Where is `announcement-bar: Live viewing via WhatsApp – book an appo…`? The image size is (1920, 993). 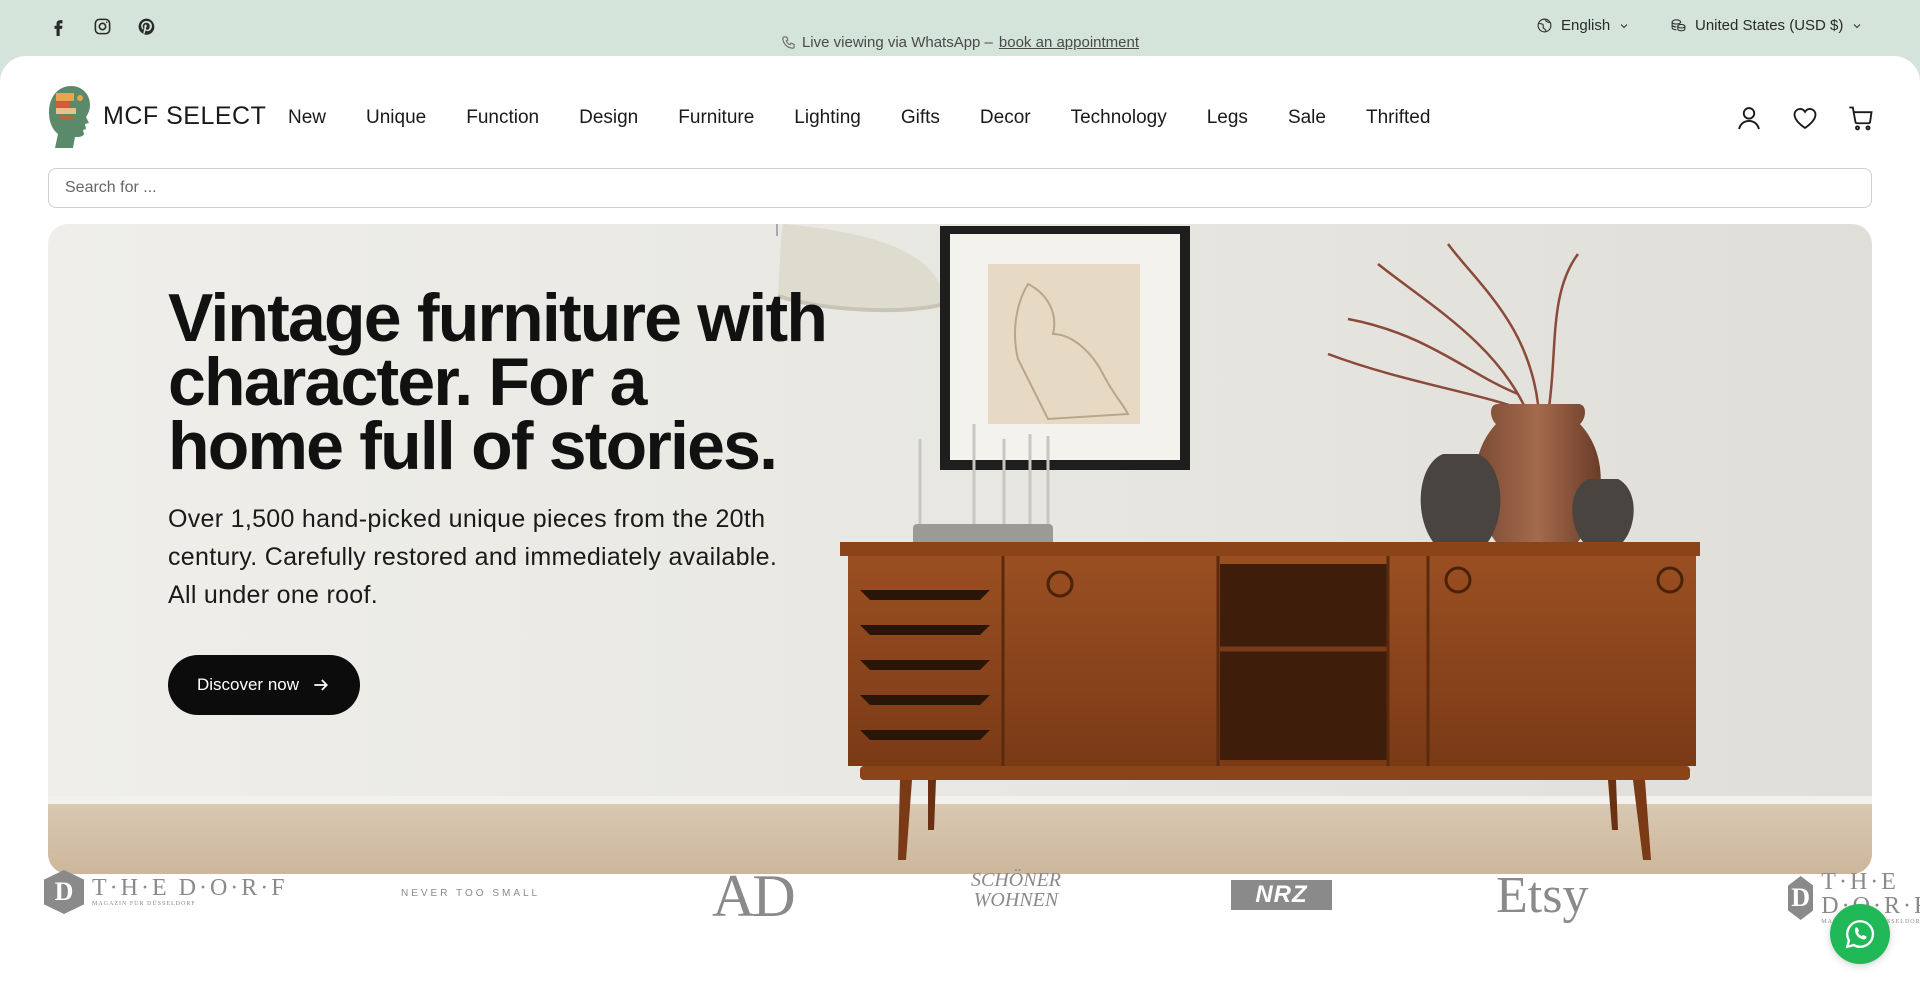 announcement-bar: Live viewing via WhatsApp – book an appo… is located at coordinates (960, 28).